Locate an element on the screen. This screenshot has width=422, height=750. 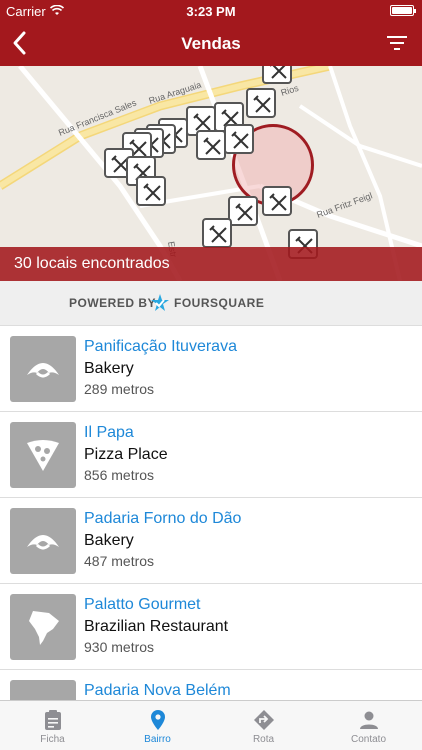
tab-bar: Ficha Bairro Rota Contato is located at coordinates (211, 725).